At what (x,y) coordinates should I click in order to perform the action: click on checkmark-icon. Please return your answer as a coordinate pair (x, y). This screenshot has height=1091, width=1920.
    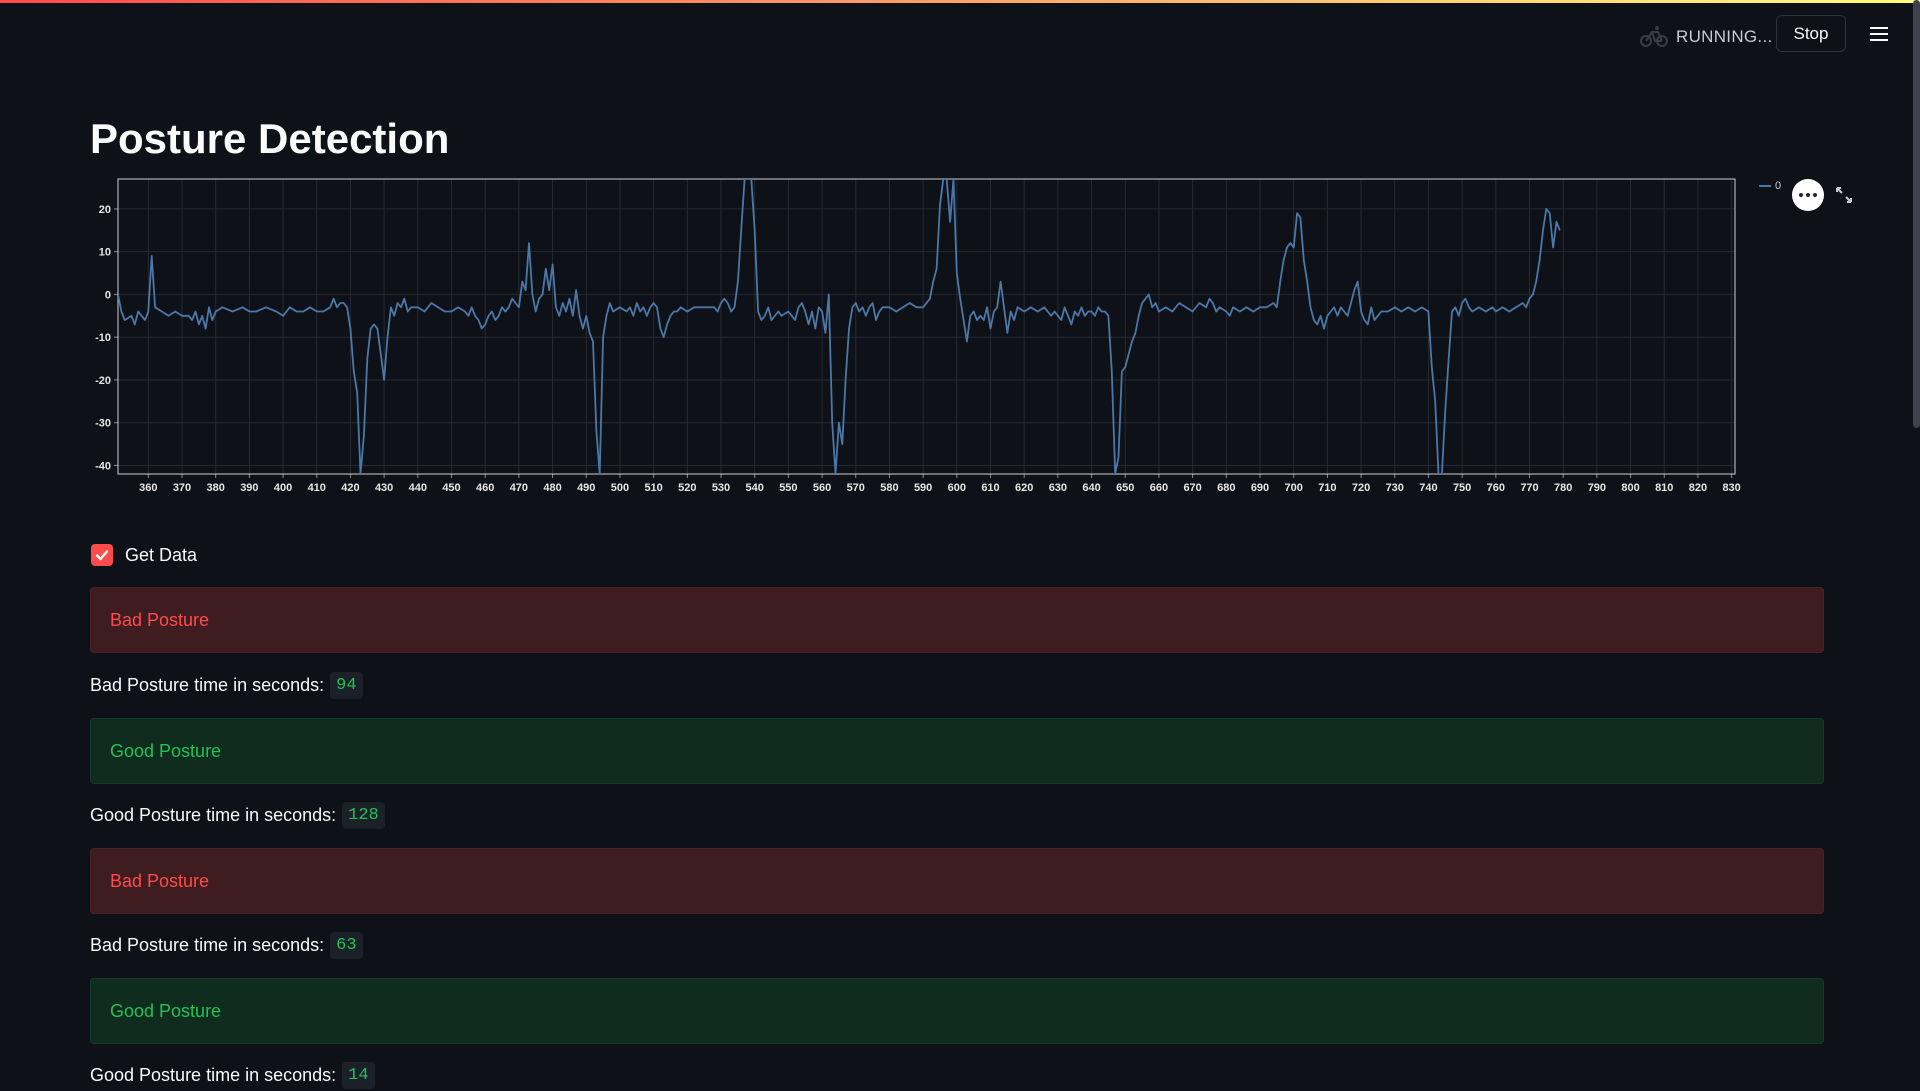
    Looking at the image, I should click on (102, 555).